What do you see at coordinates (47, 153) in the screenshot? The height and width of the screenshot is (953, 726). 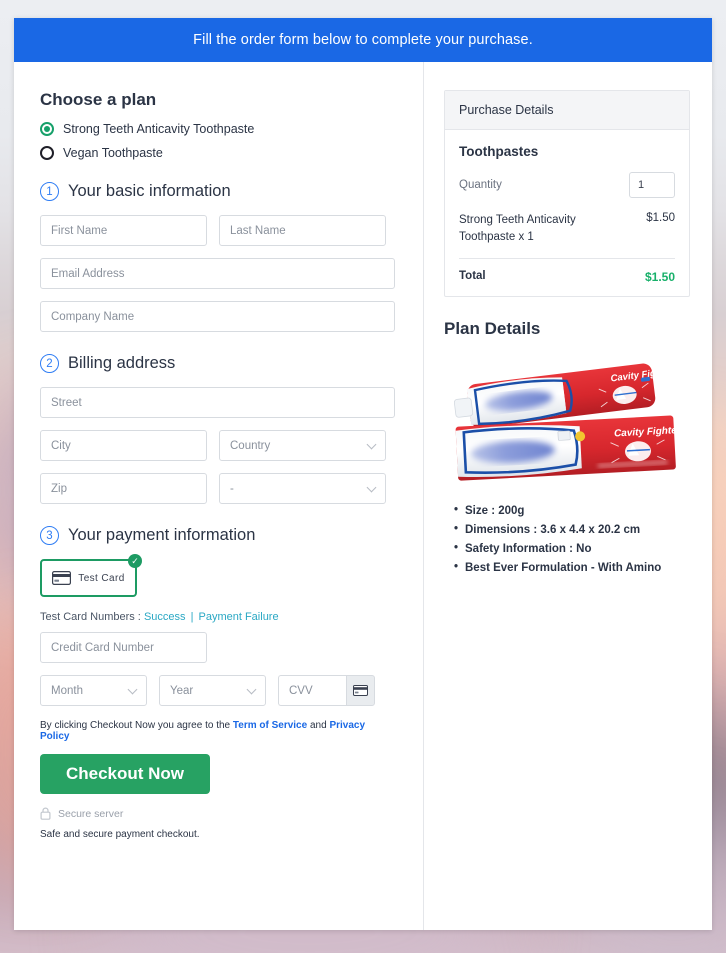 I see `radio-unselected-icon` at bounding box center [47, 153].